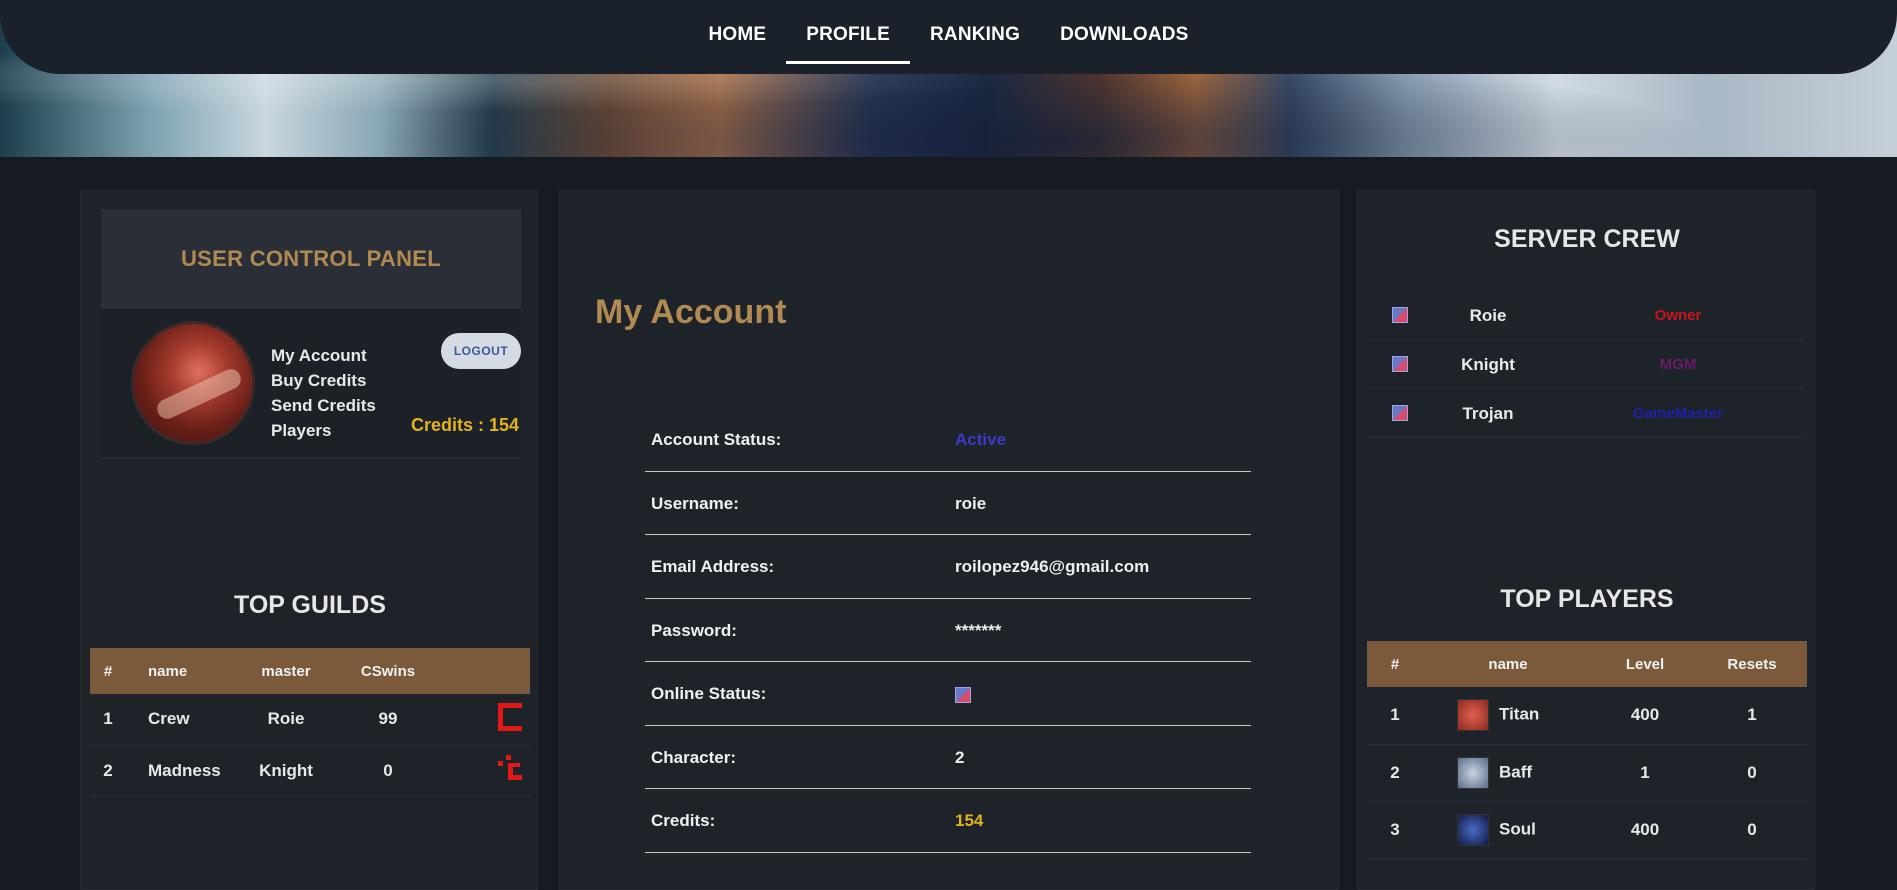 This screenshot has width=1897, height=890. Describe the element at coordinates (971, 503) in the screenshot. I see `value-username: roie` at that location.